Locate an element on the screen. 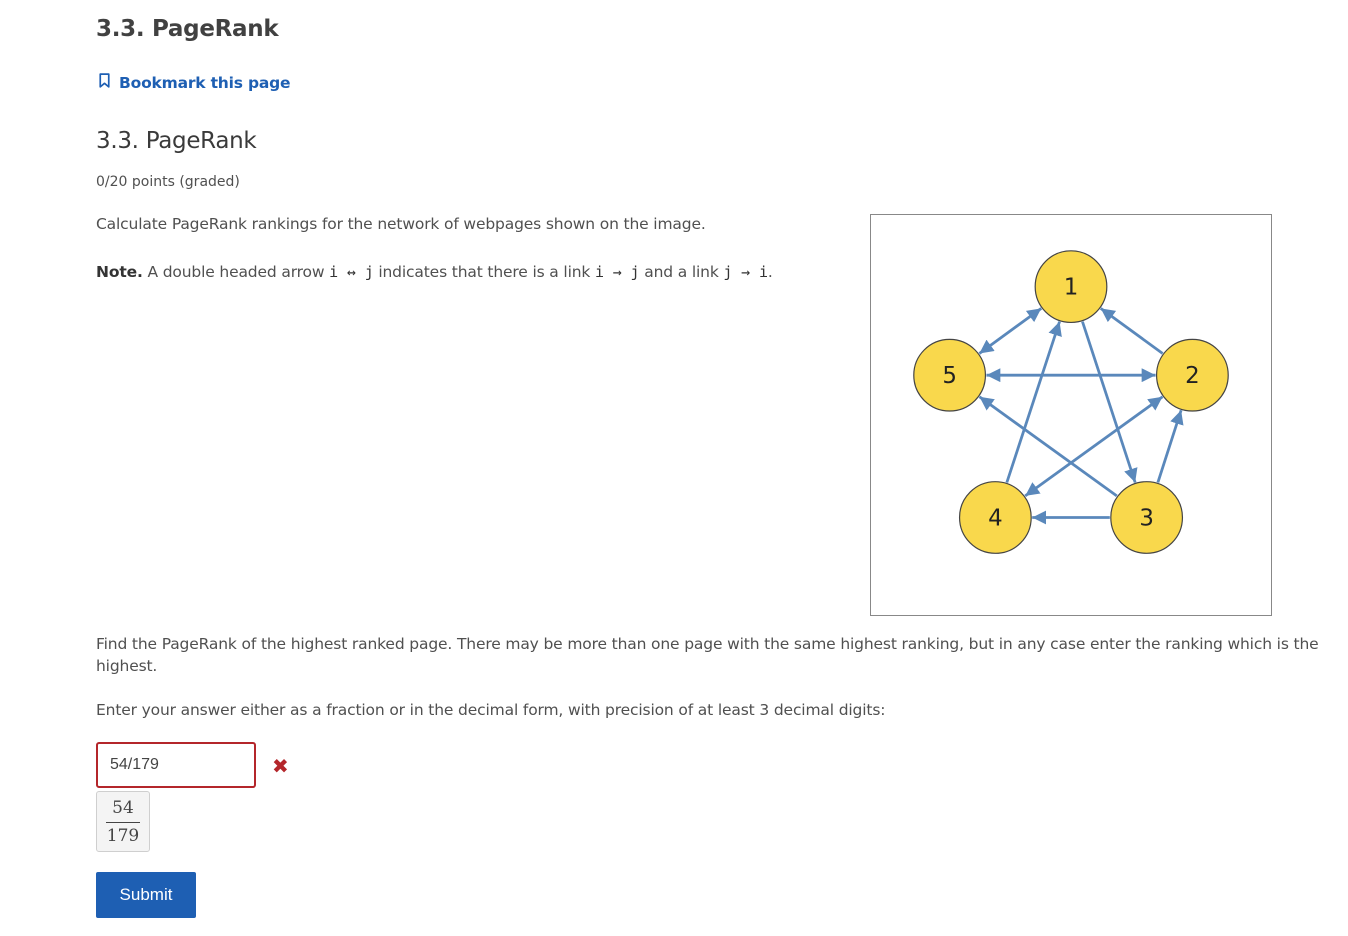 The height and width of the screenshot is (936, 1348). incorrect-x-icon: ✖ is located at coordinates (280, 766).